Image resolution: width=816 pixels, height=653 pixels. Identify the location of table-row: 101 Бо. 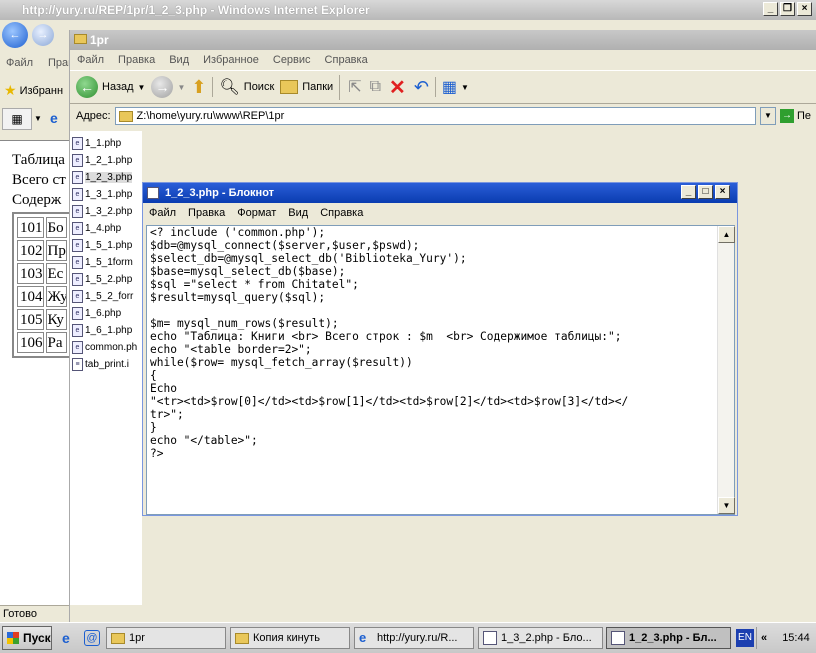
(42, 227).